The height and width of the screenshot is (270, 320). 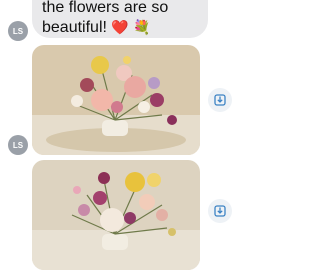 I want to click on message-emoji: ❤️ 💐, so click(x=131, y=28).